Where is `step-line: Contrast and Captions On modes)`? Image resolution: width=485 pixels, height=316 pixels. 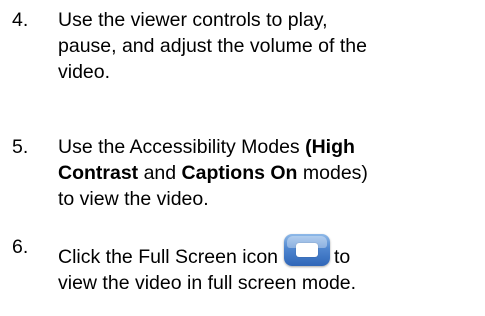
step-line: Contrast and Captions On modes) is located at coordinates (268, 173).